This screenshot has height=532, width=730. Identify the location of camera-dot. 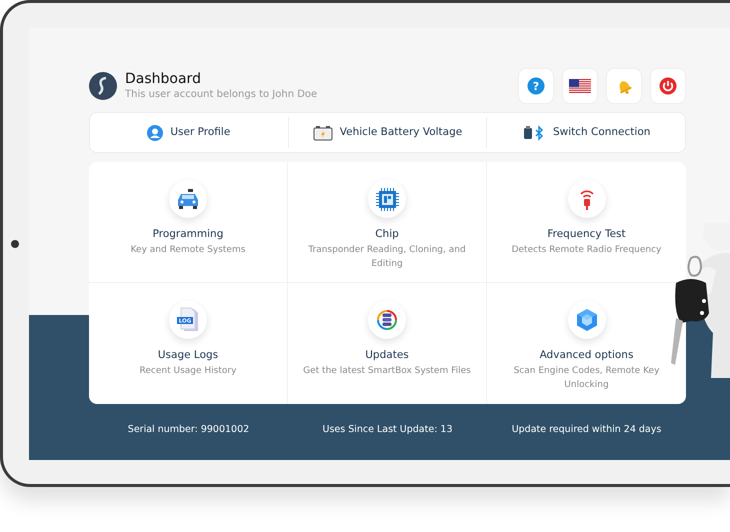
(15, 244).